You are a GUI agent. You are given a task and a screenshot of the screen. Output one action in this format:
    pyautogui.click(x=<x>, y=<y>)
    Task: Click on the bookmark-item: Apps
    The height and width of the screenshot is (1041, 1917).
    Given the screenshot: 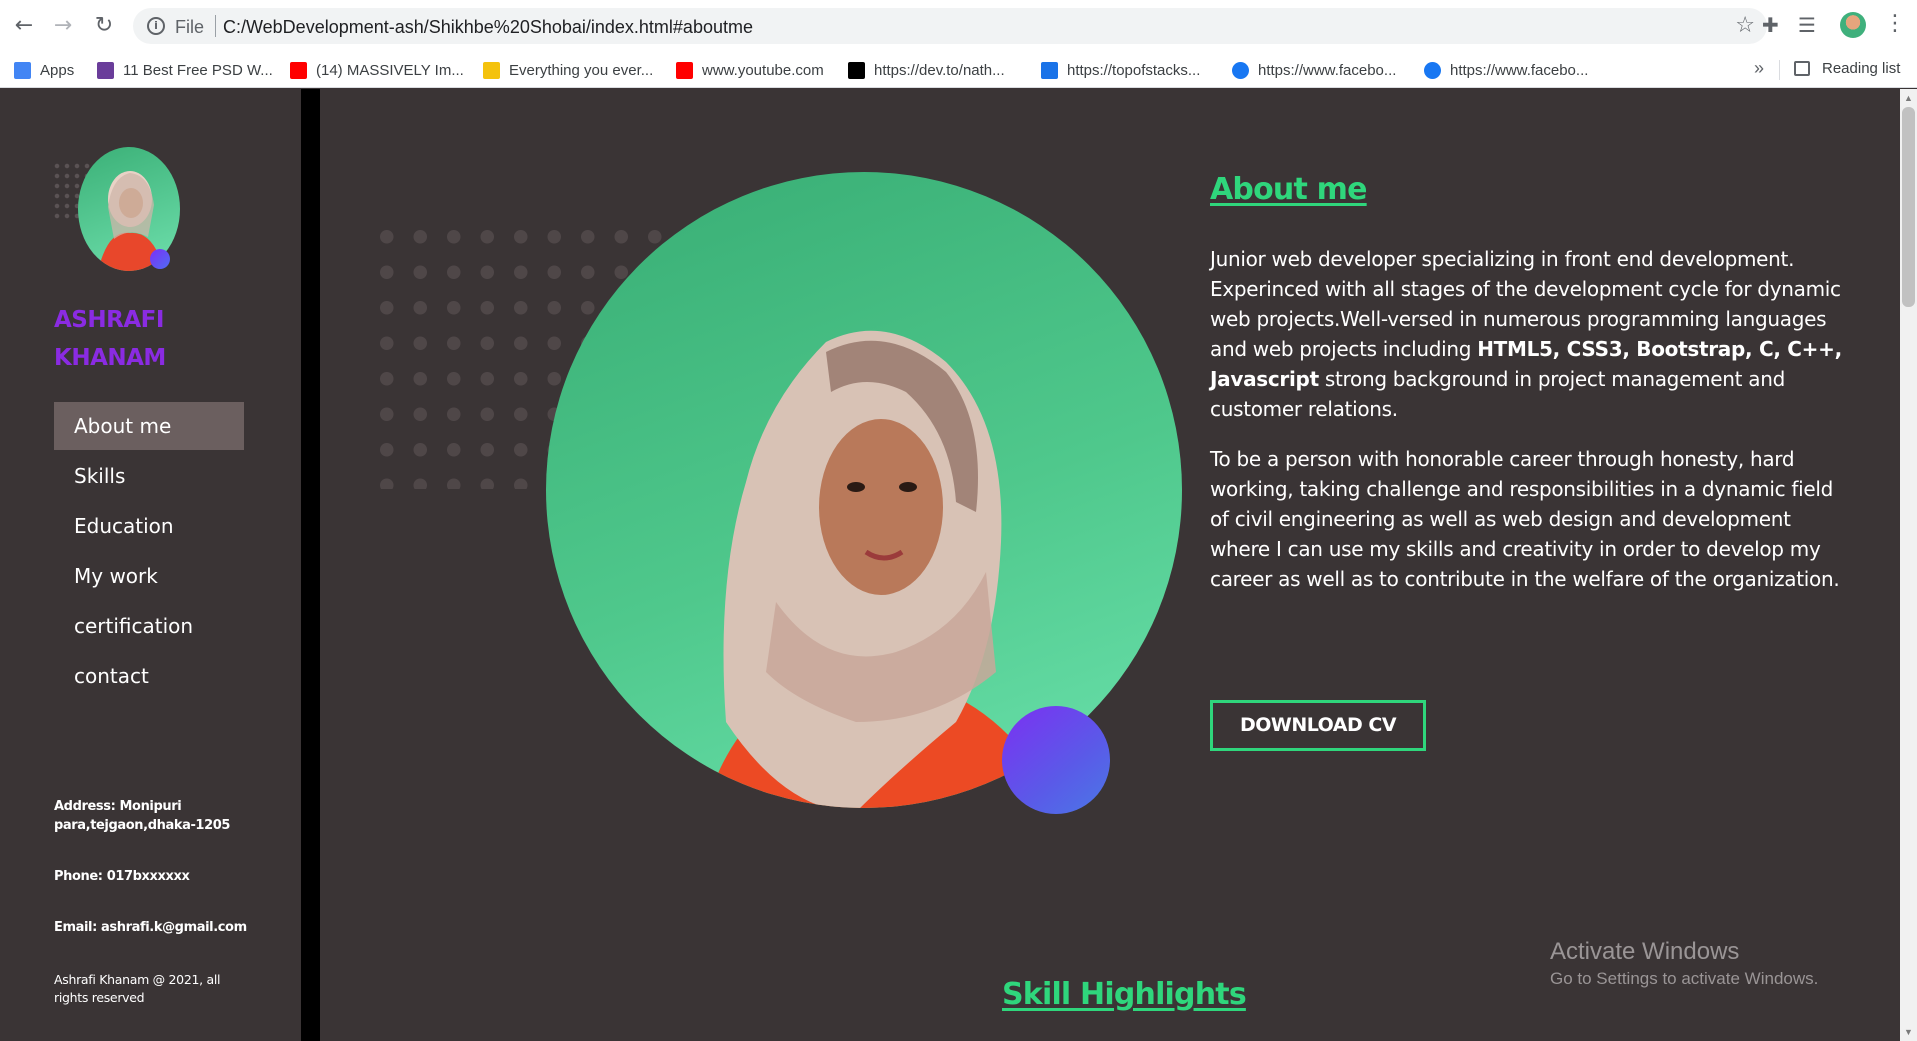 What is the action you would take?
    pyautogui.click(x=44, y=70)
    